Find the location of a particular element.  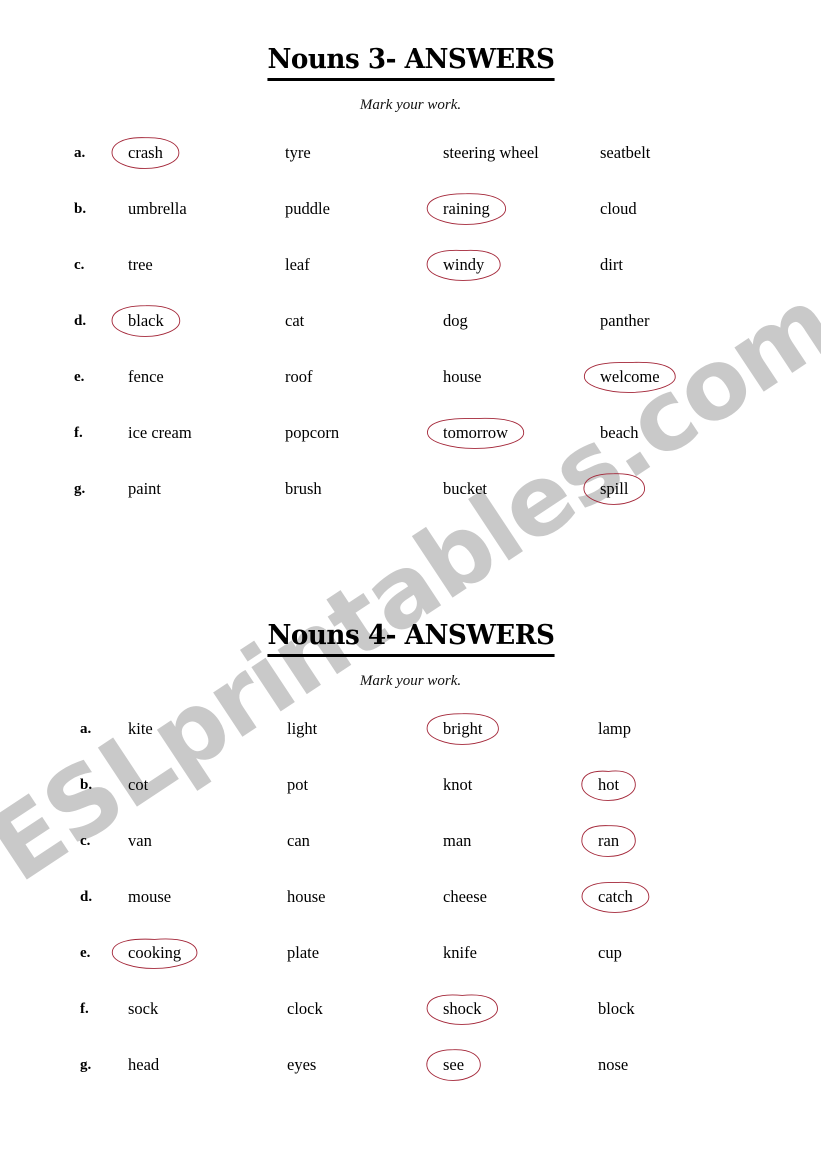

word-text: man is located at coordinates (457, 840).